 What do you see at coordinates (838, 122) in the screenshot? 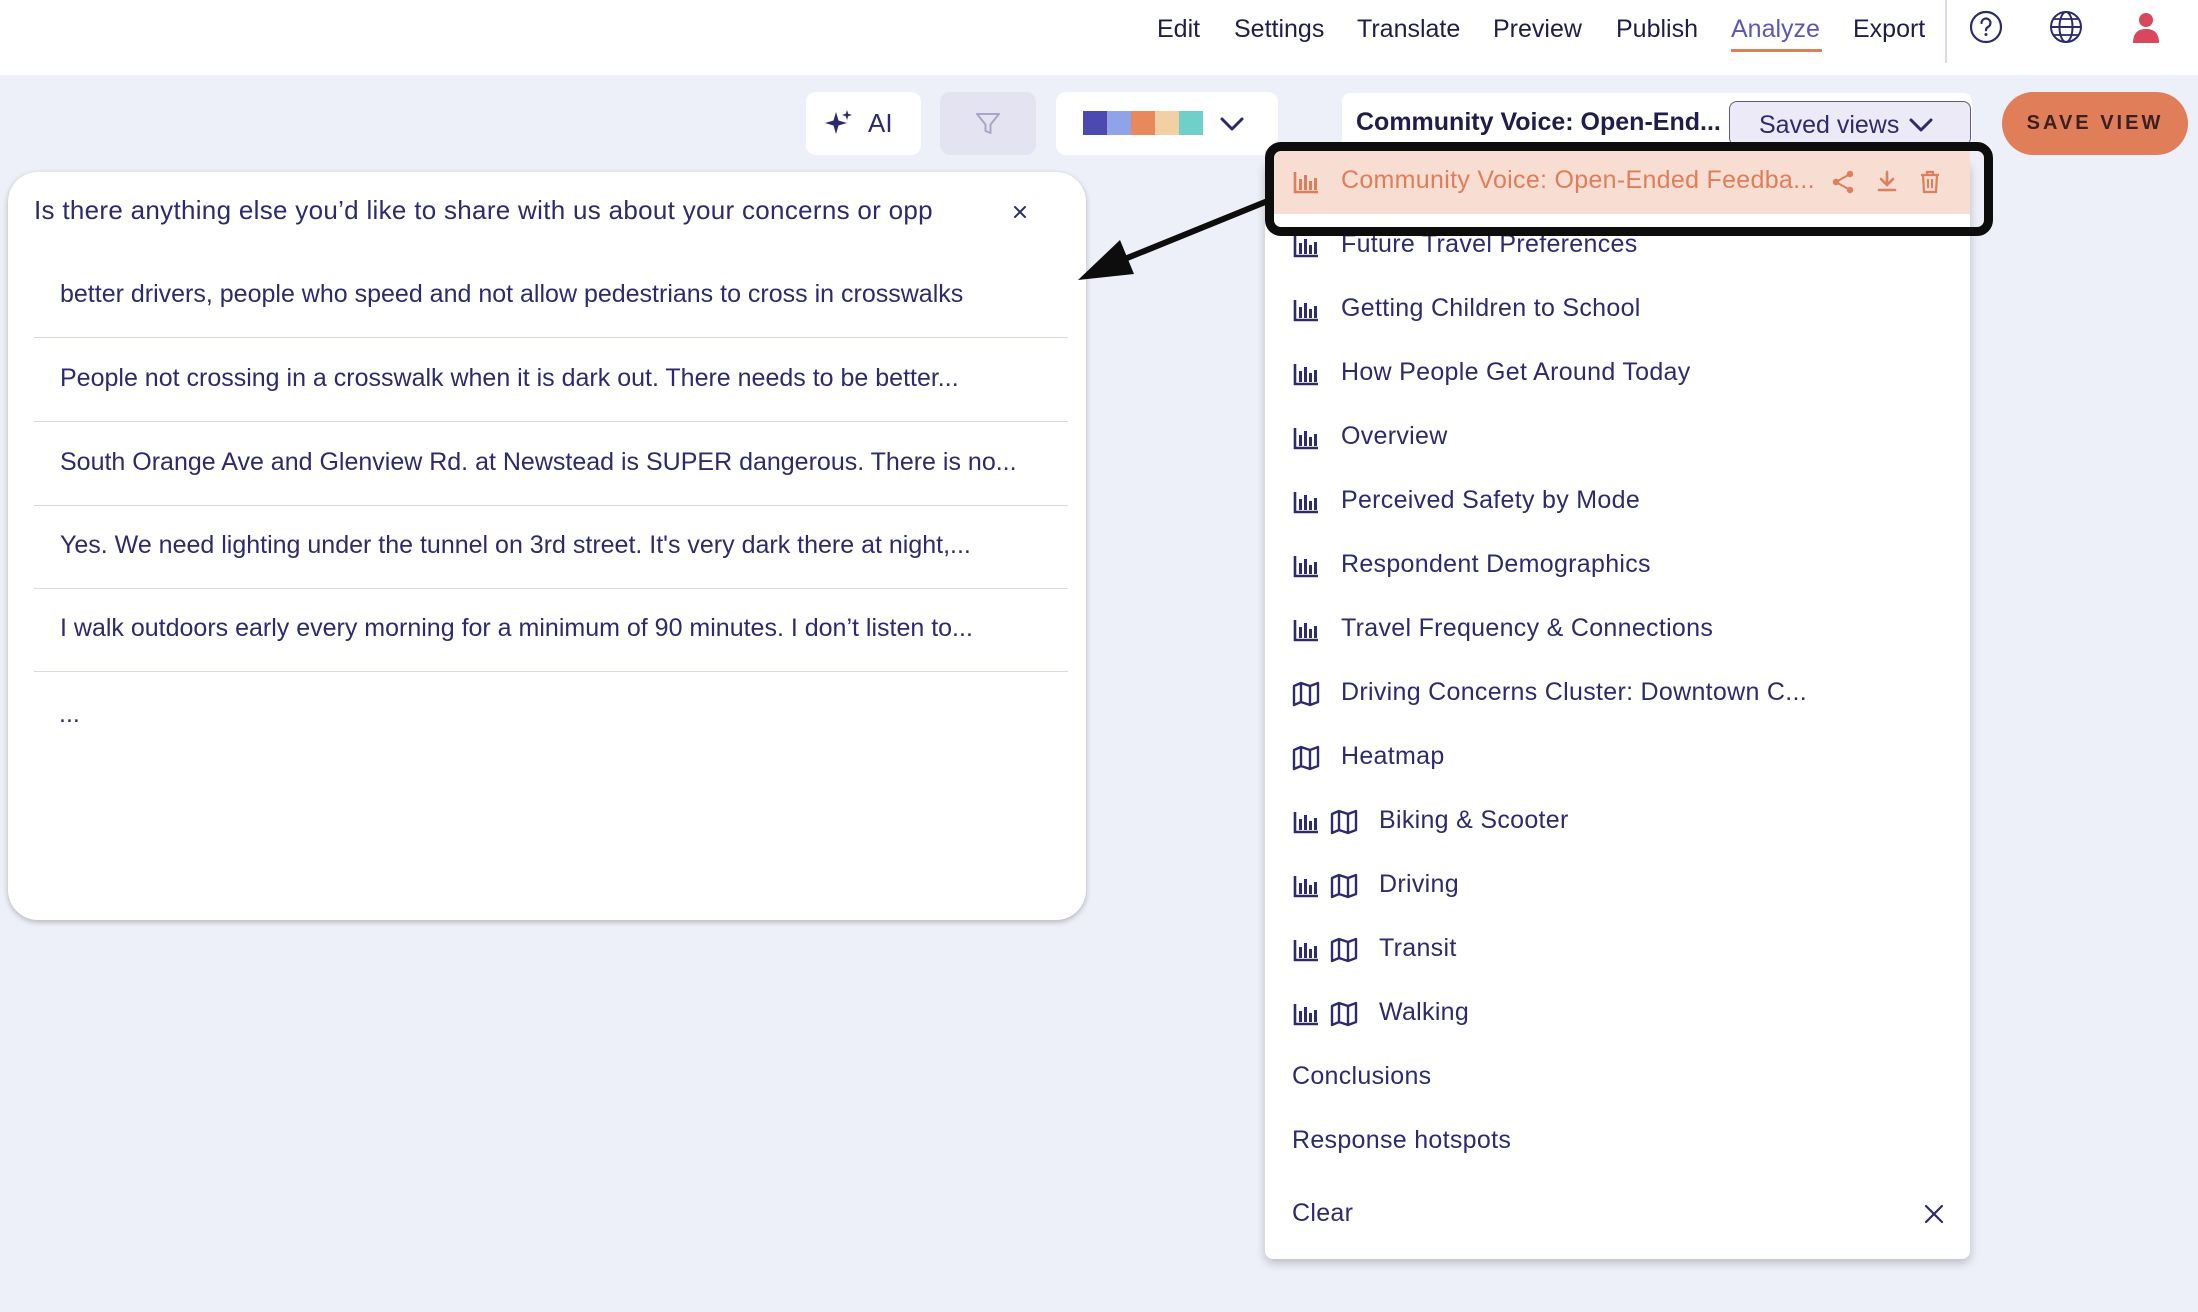
I see `sparkle-icon` at bounding box center [838, 122].